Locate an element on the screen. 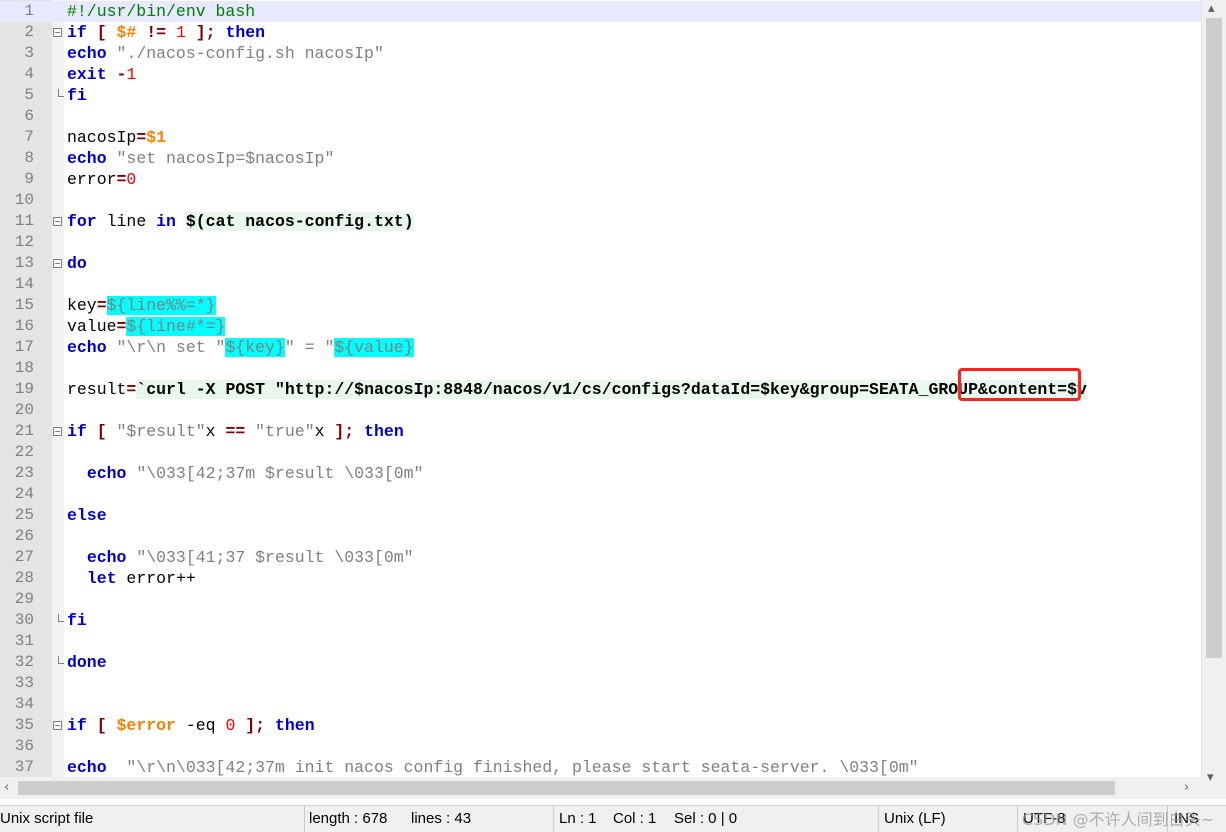  code-line: 33 is located at coordinates (600, 683).